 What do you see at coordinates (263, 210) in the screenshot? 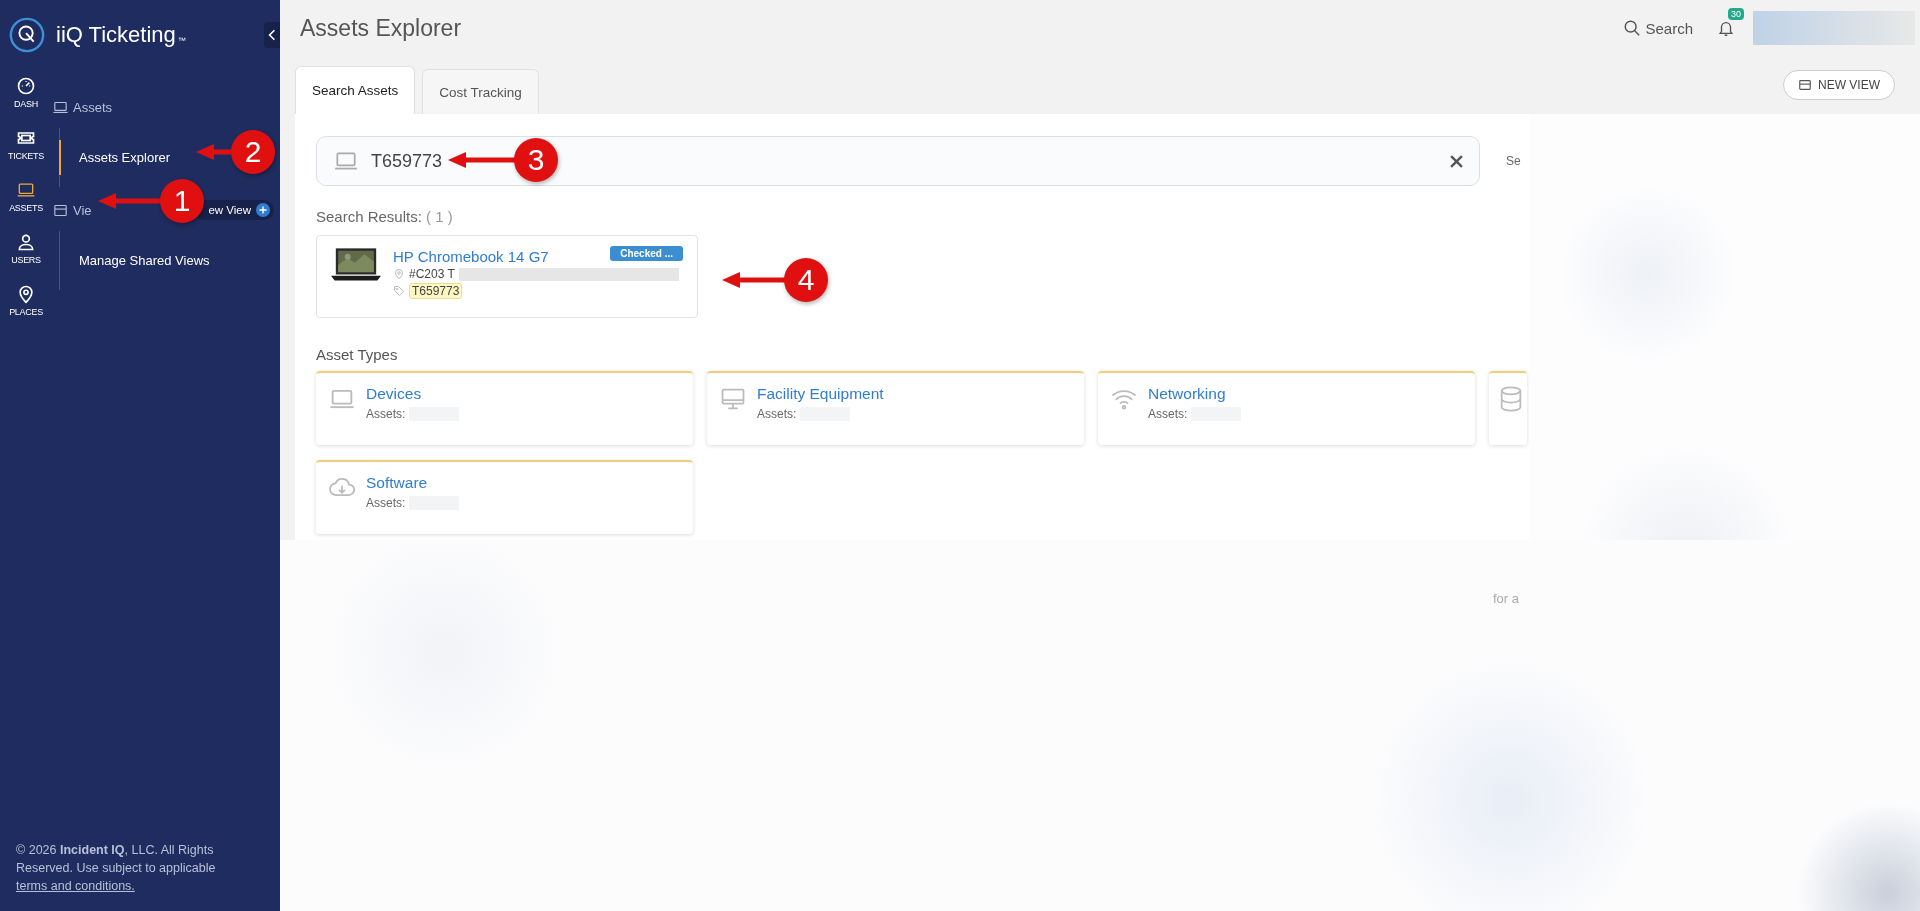
I see `plus-icon` at bounding box center [263, 210].